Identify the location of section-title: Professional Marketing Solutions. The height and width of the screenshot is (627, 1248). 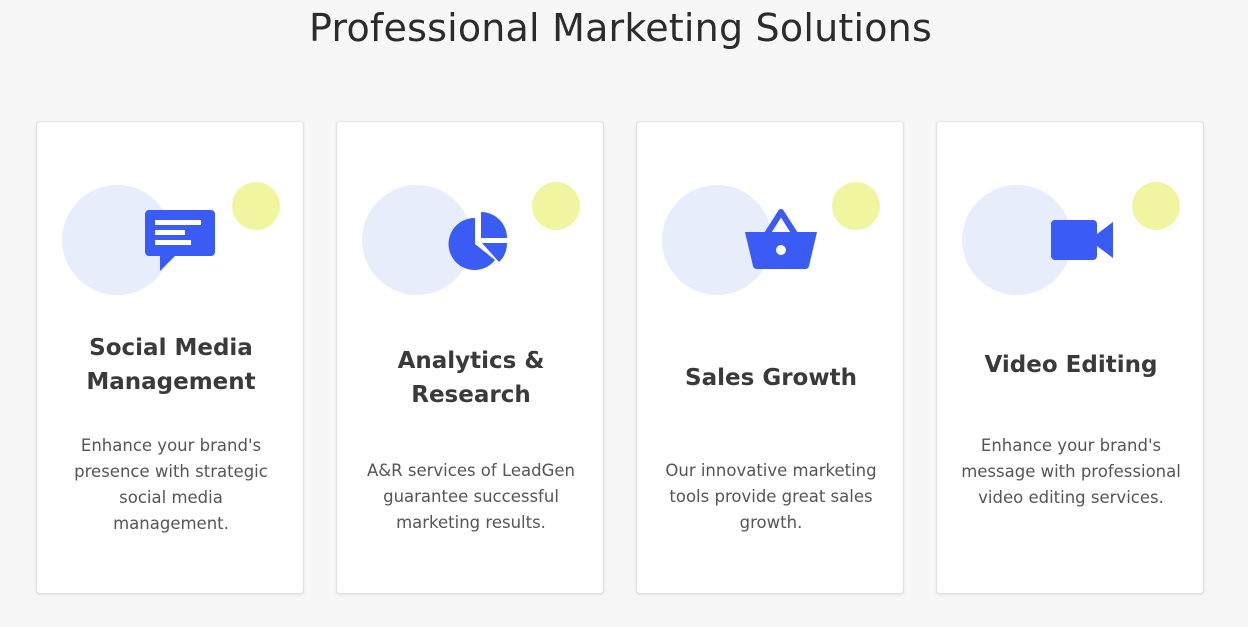
(620, 28).